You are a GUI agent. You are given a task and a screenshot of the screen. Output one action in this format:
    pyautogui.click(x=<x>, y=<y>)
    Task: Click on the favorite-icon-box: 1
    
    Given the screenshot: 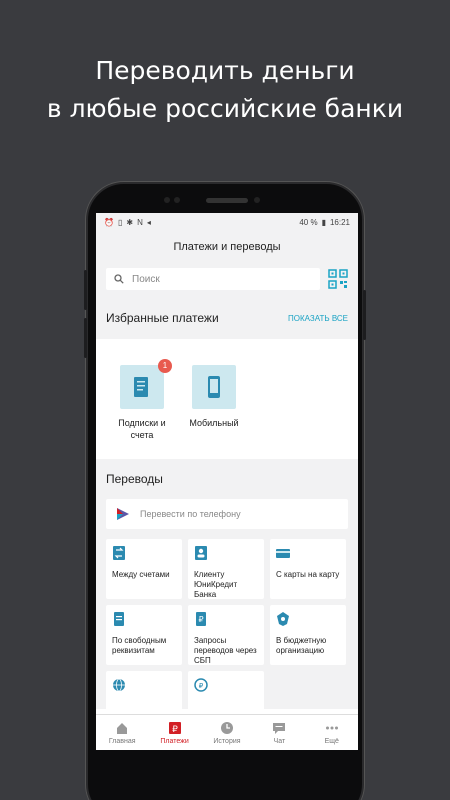 What is the action you would take?
    pyautogui.click(x=146, y=384)
    